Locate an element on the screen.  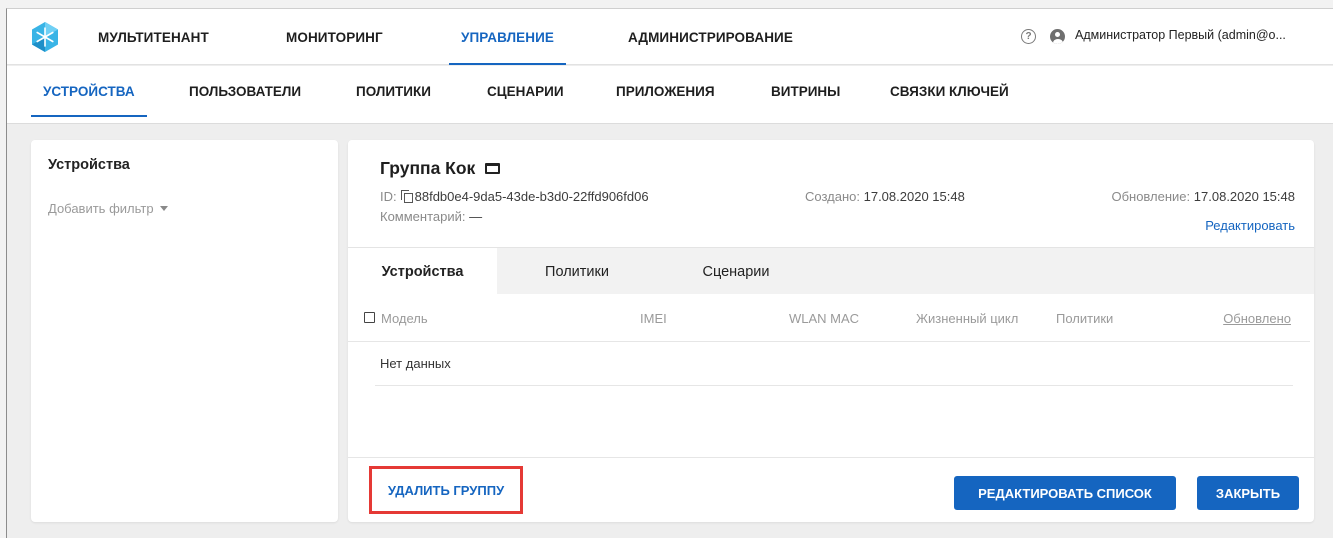
created-date: Создано: 17.08.2020 15:48 is located at coordinates (885, 196).